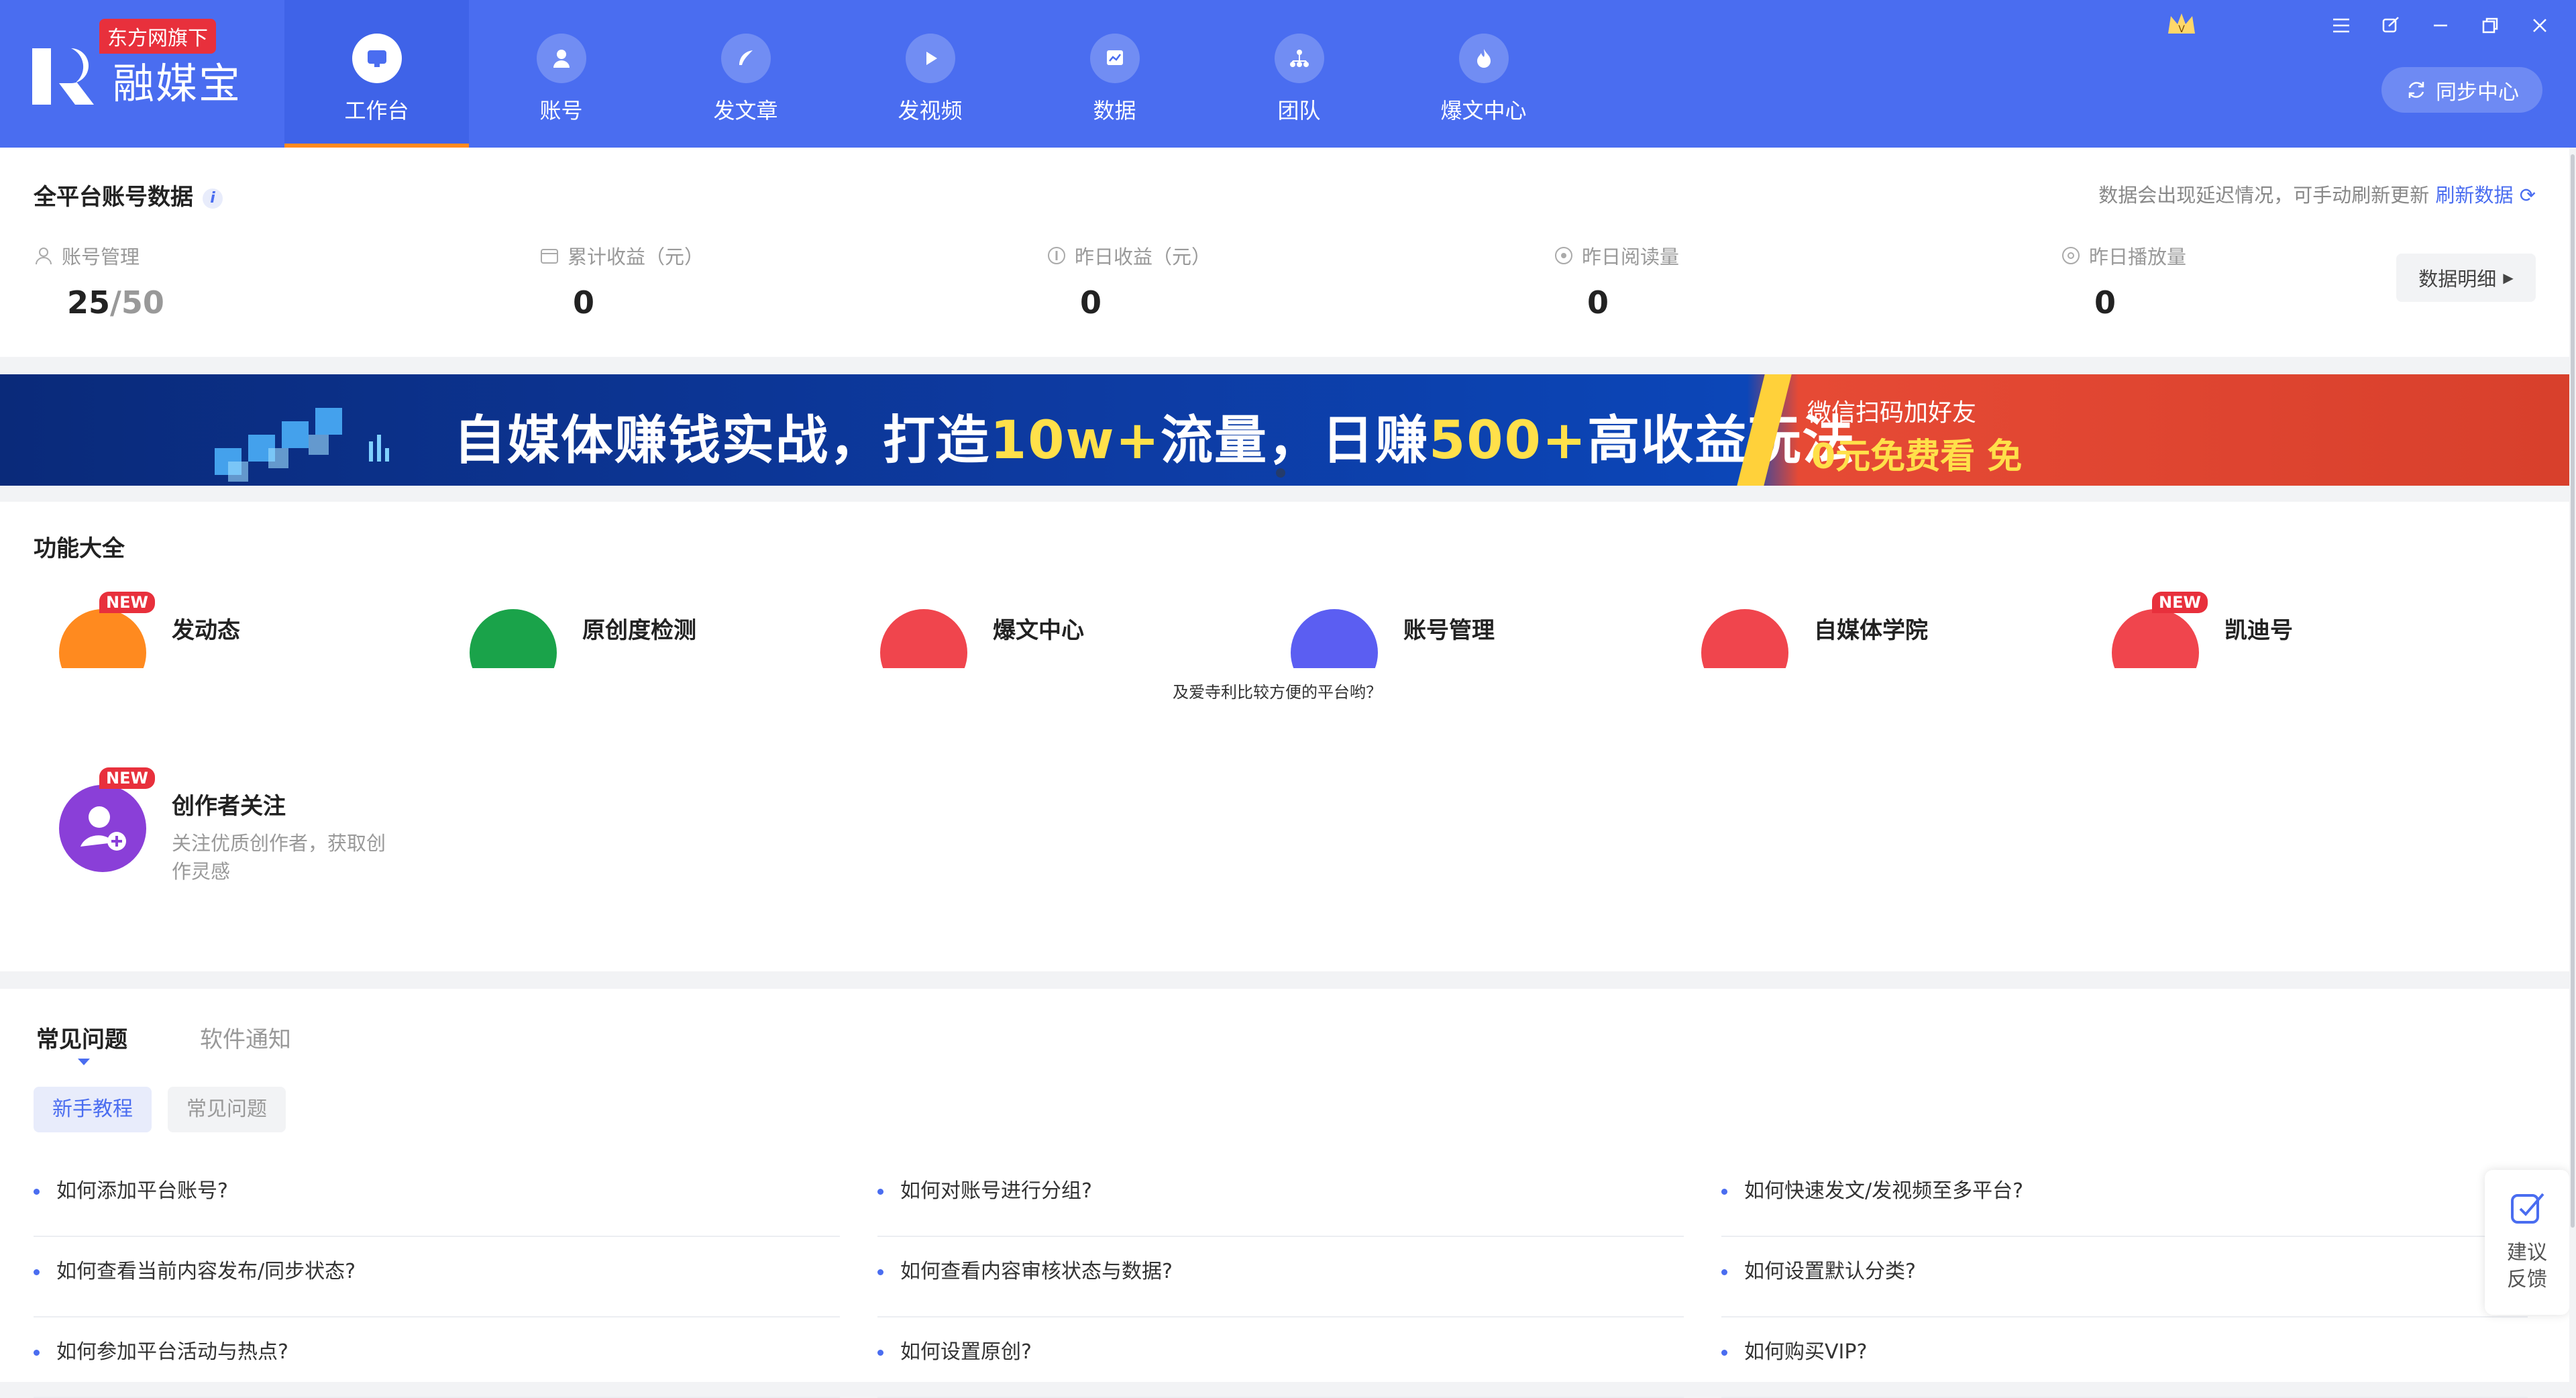 This screenshot has height=1398, width=2576. What do you see at coordinates (437, 1197) in the screenshot?
I see `faq-item: 如何添加平台账号?` at bounding box center [437, 1197].